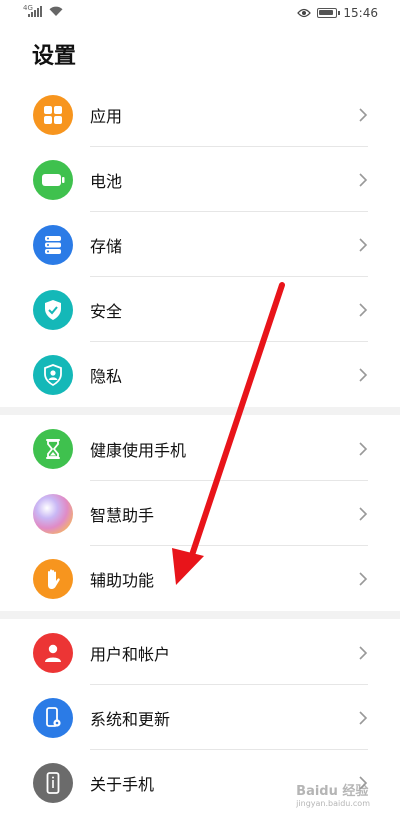 The height and width of the screenshot is (816, 400). I want to click on settings-item-label: 健康使用手机, so click(138, 450).